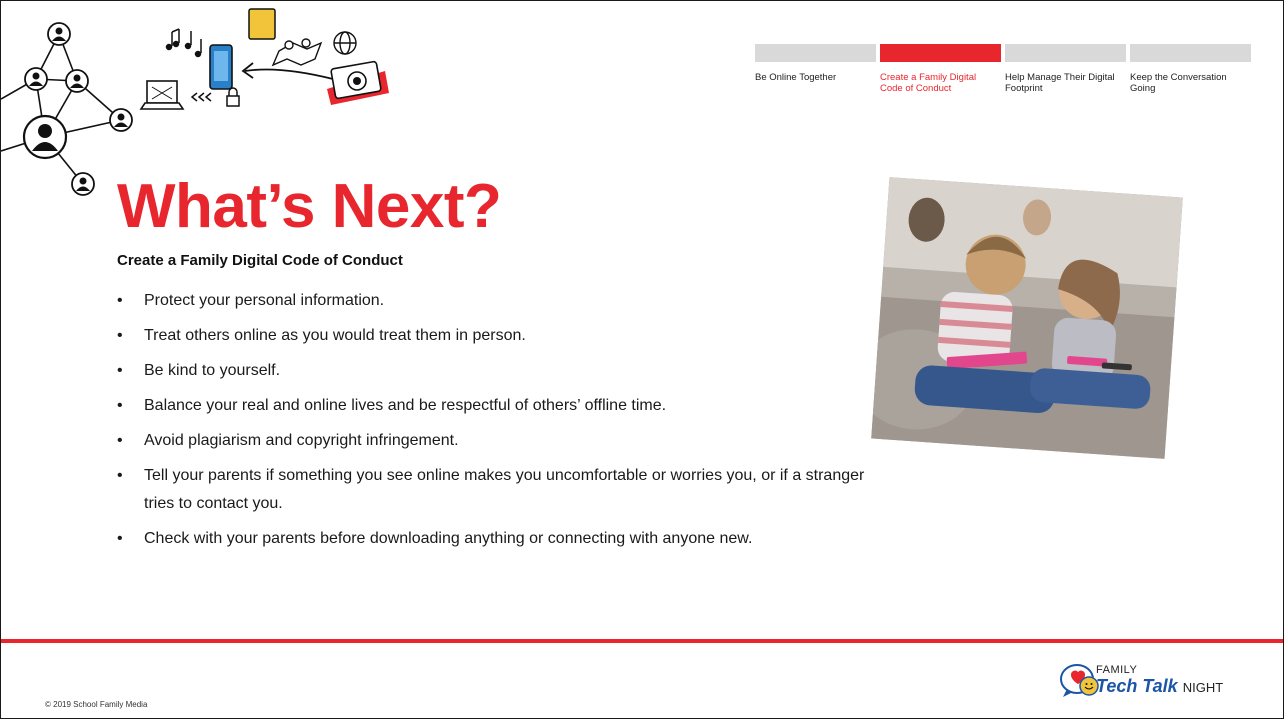  What do you see at coordinates (1060, 83) in the screenshot?
I see `progress-step-label: Help Manage Their Digital Footprint` at bounding box center [1060, 83].